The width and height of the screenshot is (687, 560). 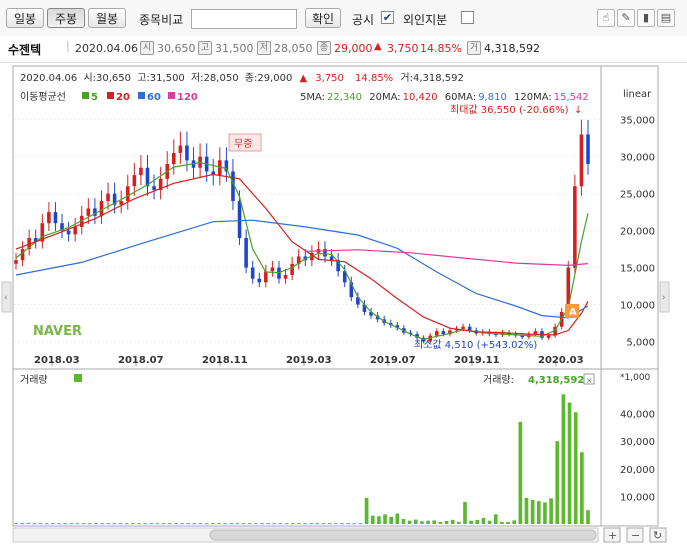 What do you see at coordinates (205, 48) in the screenshot?
I see `high-icon: 고` at bounding box center [205, 48].